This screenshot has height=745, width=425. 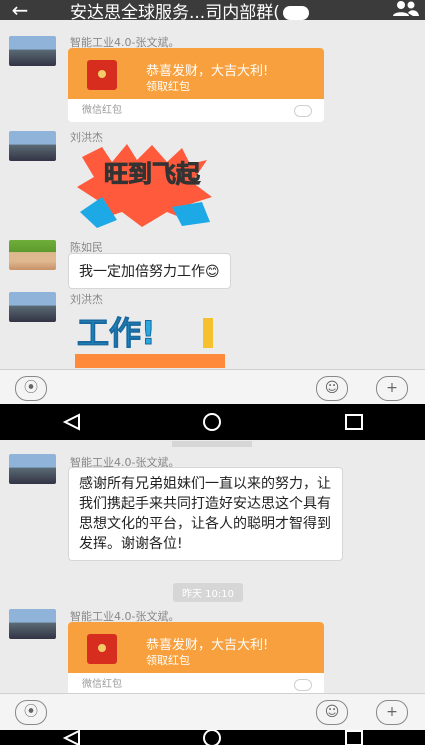 What do you see at coordinates (152, 174) in the screenshot?
I see `sticker-text: 旺到飞起` at bounding box center [152, 174].